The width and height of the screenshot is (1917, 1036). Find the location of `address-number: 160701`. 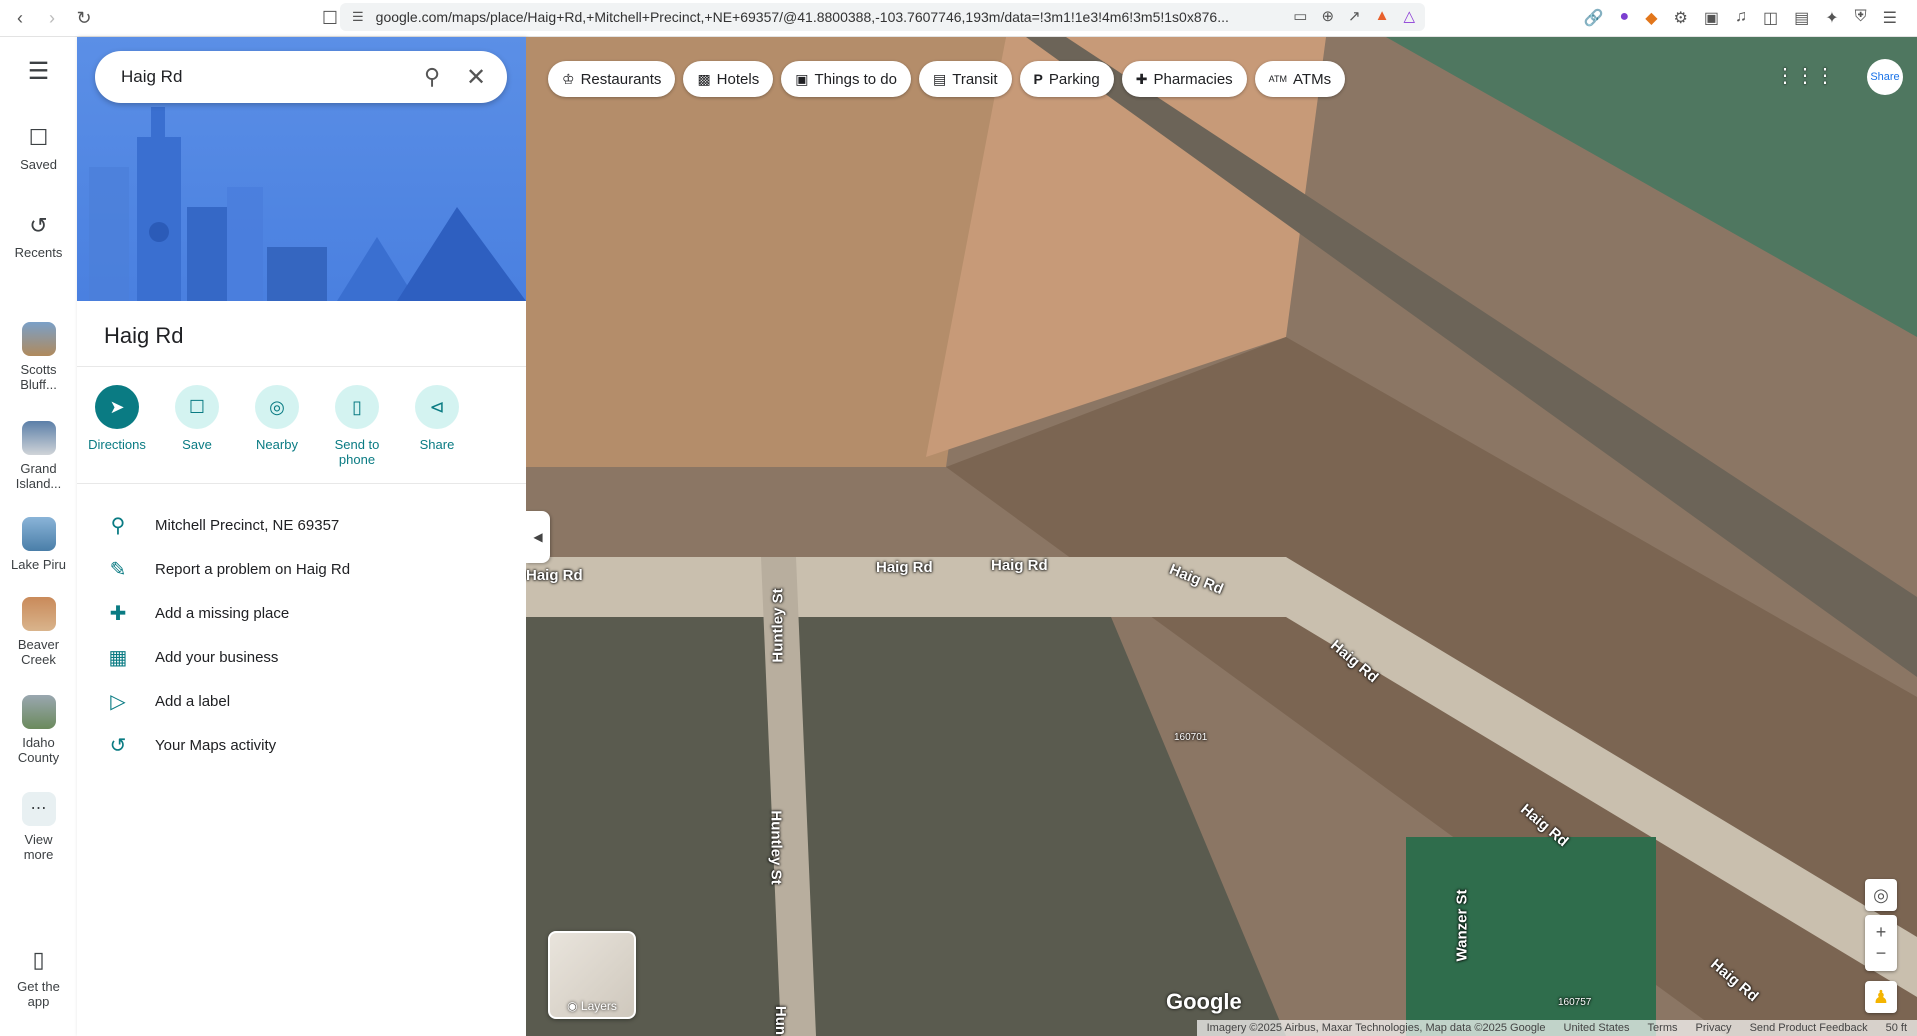

address-number: 160701 is located at coordinates (1191, 737).